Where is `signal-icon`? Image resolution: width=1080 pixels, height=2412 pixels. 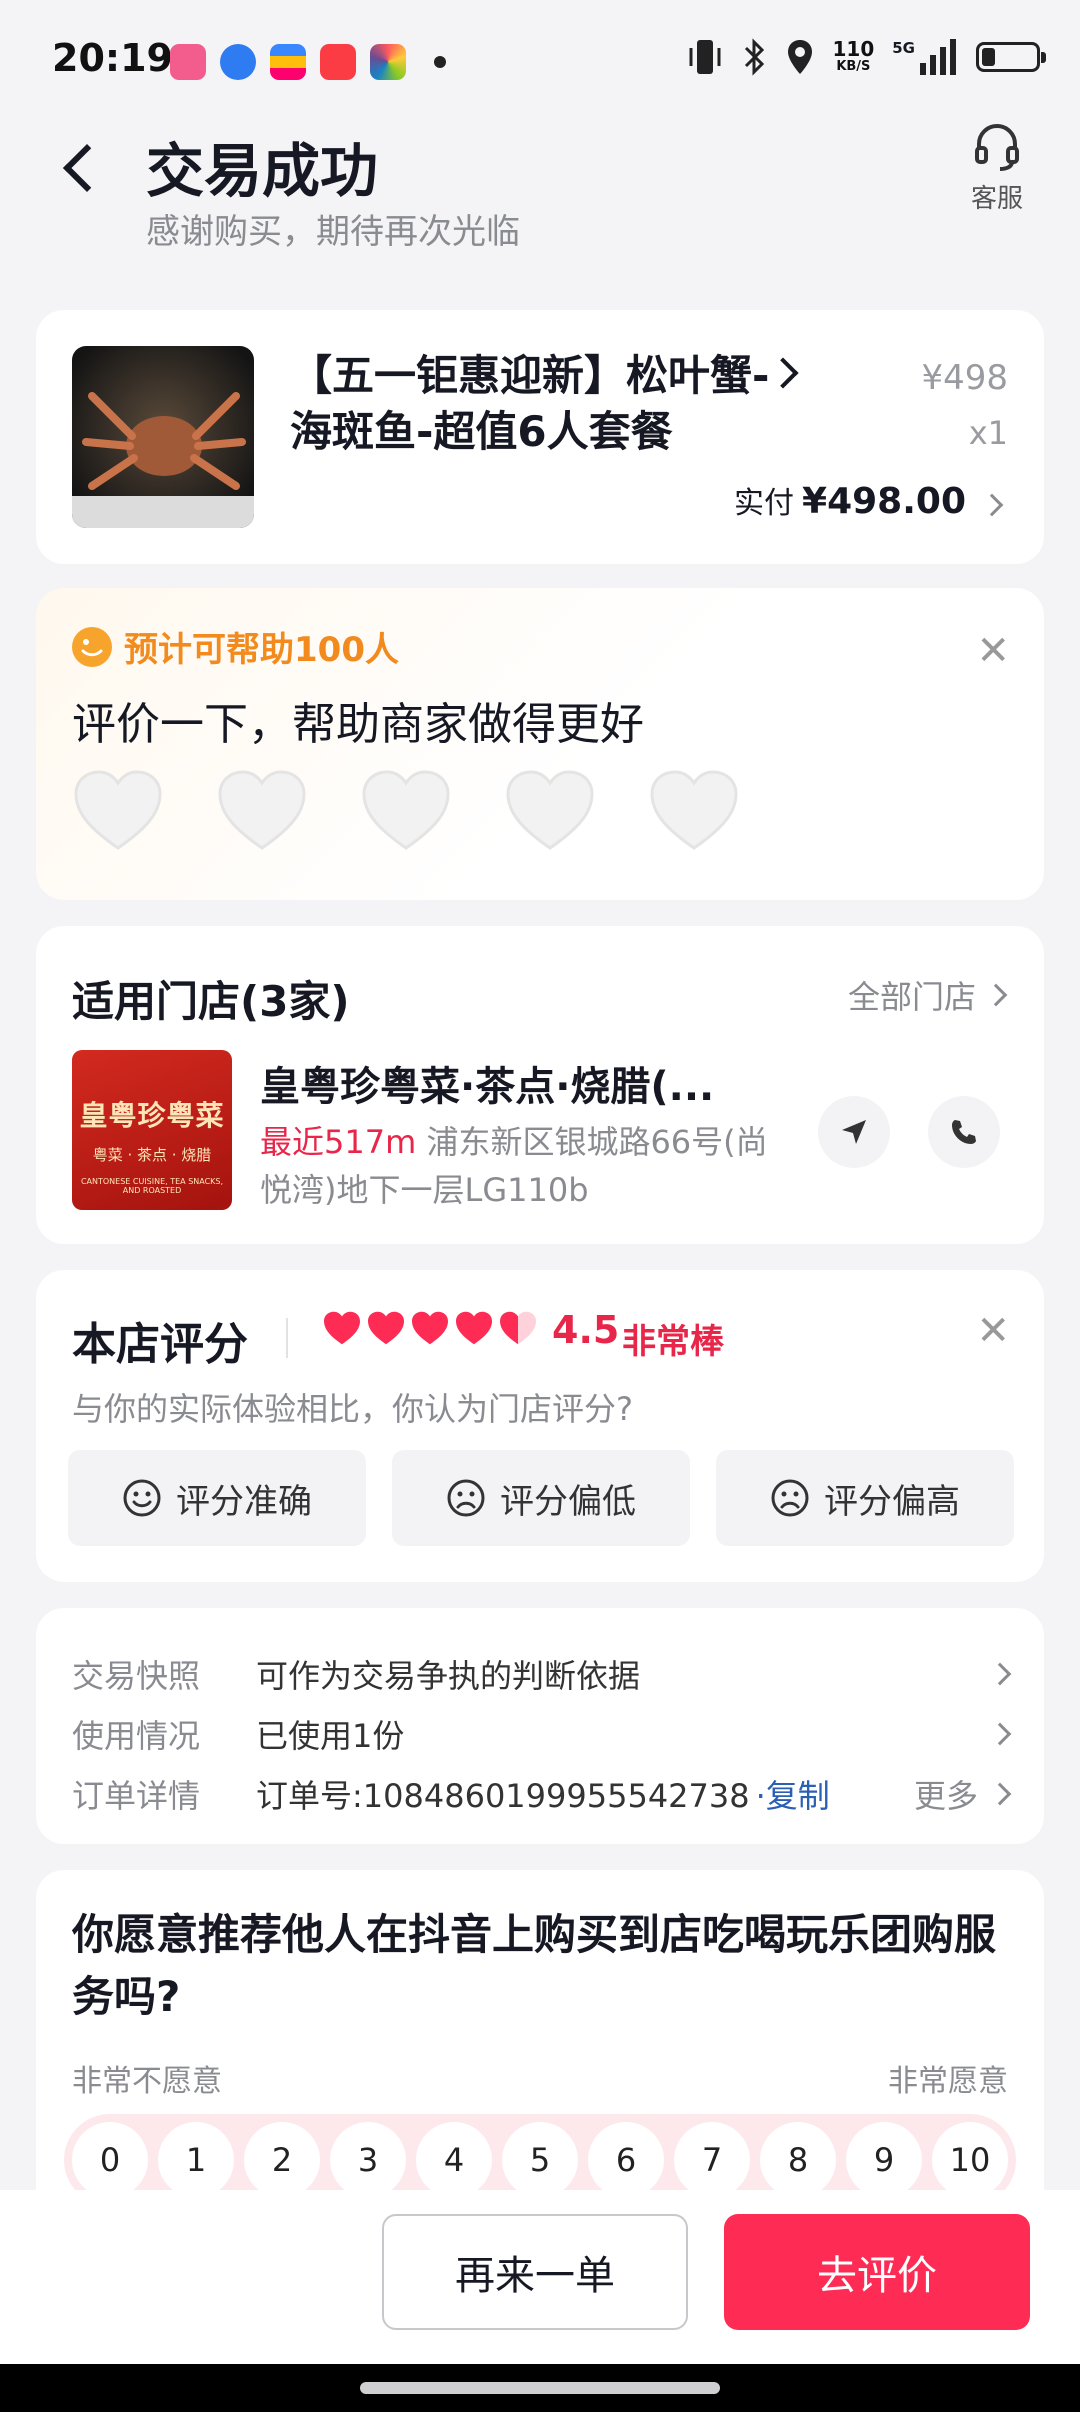 signal-icon is located at coordinates (938, 57).